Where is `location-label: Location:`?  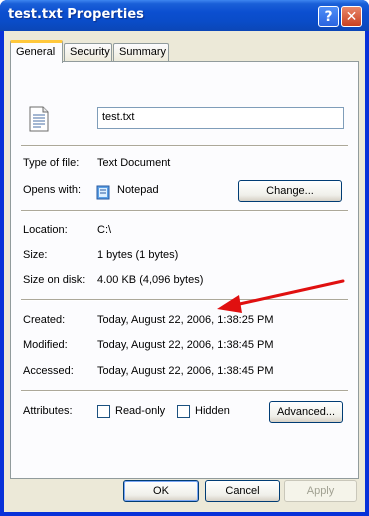 location-label: Location: is located at coordinates (45, 230).